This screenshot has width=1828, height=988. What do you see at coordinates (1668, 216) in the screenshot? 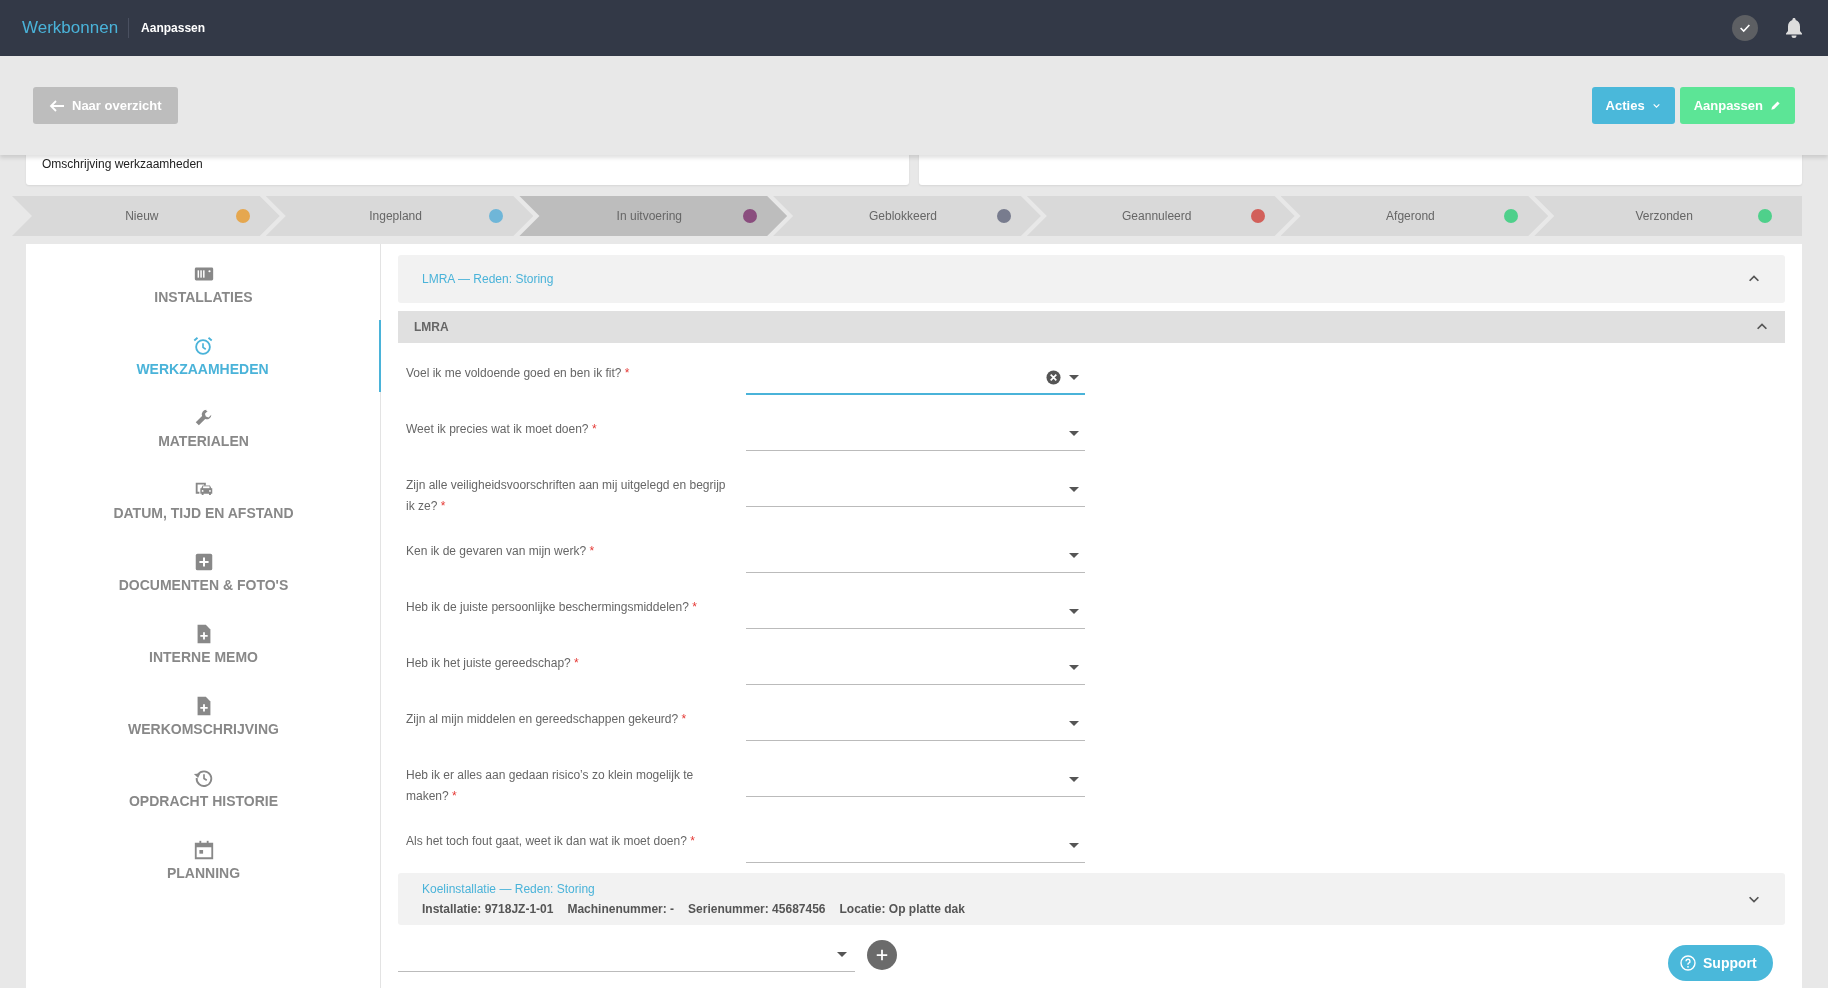
I see `status-step: Verzonden` at bounding box center [1668, 216].